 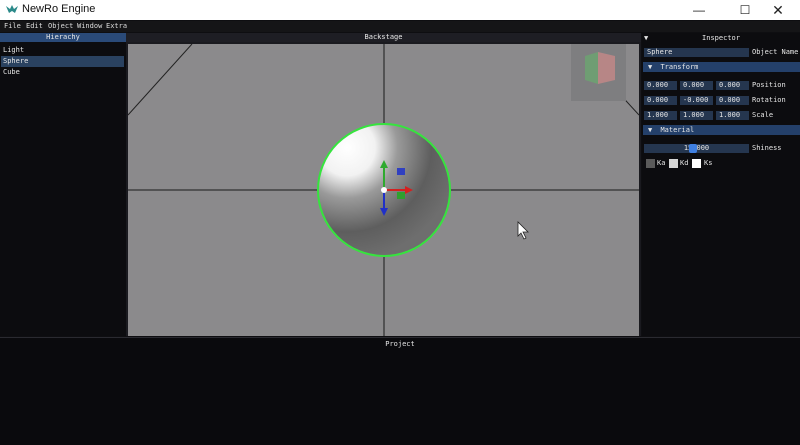 What do you see at coordinates (383, 37) in the screenshot?
I see `backstage-title: Backstage` at bounding box center [383, 37].